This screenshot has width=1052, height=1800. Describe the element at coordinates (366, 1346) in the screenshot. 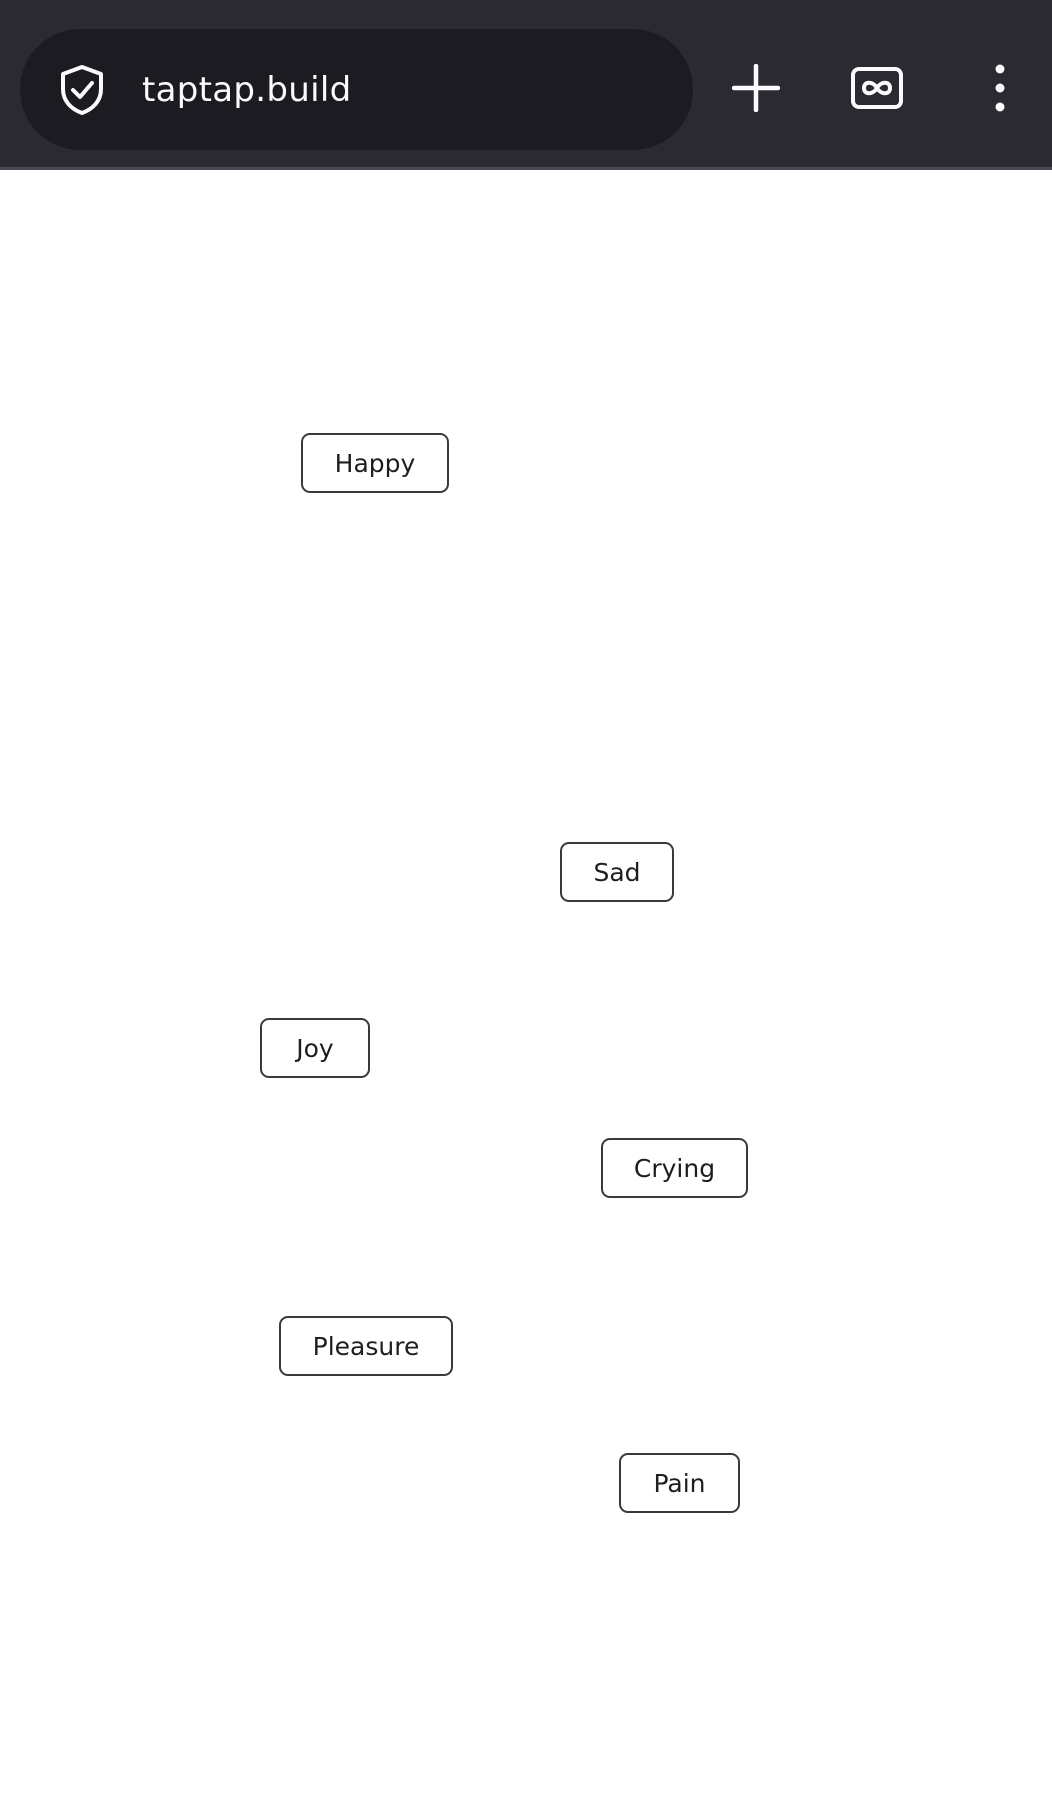

I see `word-chip-pleasure: Pleasure` at that location.